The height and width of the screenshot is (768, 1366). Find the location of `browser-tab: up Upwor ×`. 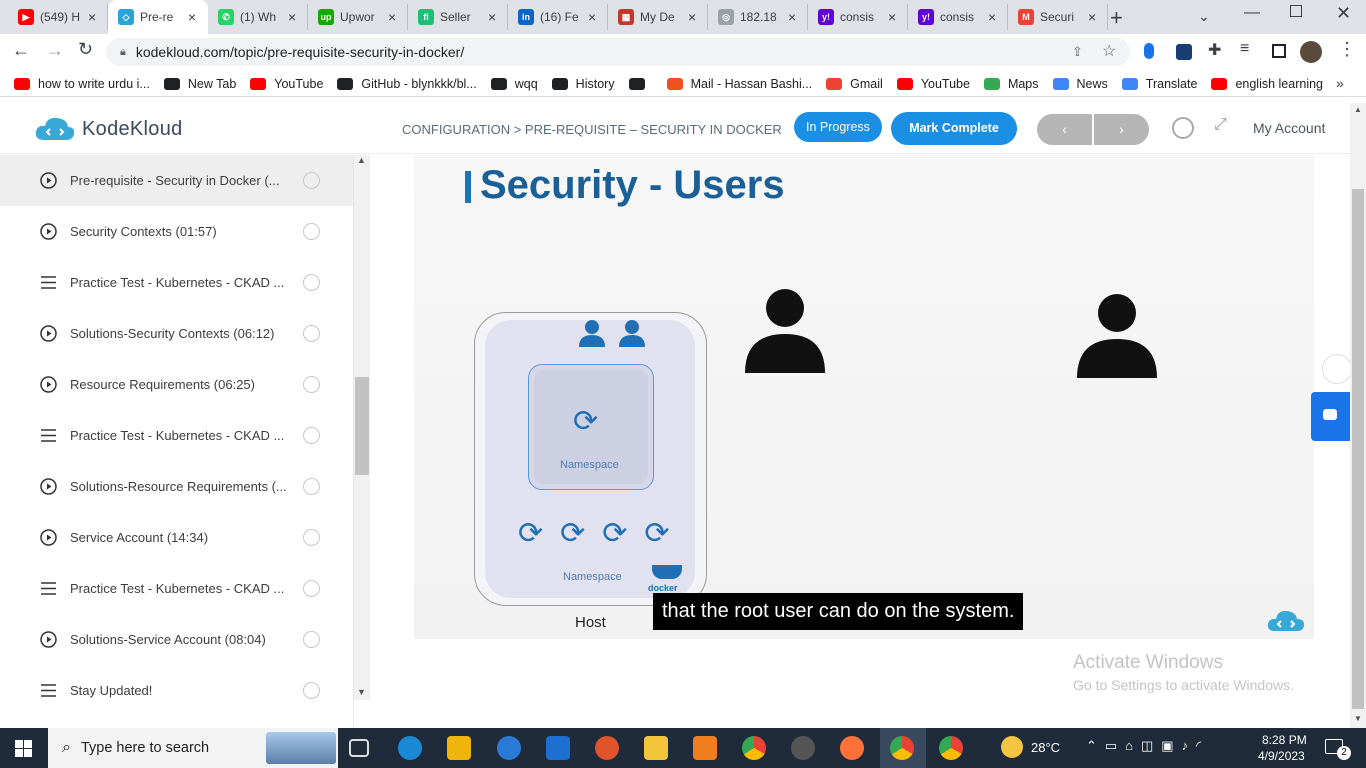

browser-tab: up Upwor × is located at coordinates (358, 17).